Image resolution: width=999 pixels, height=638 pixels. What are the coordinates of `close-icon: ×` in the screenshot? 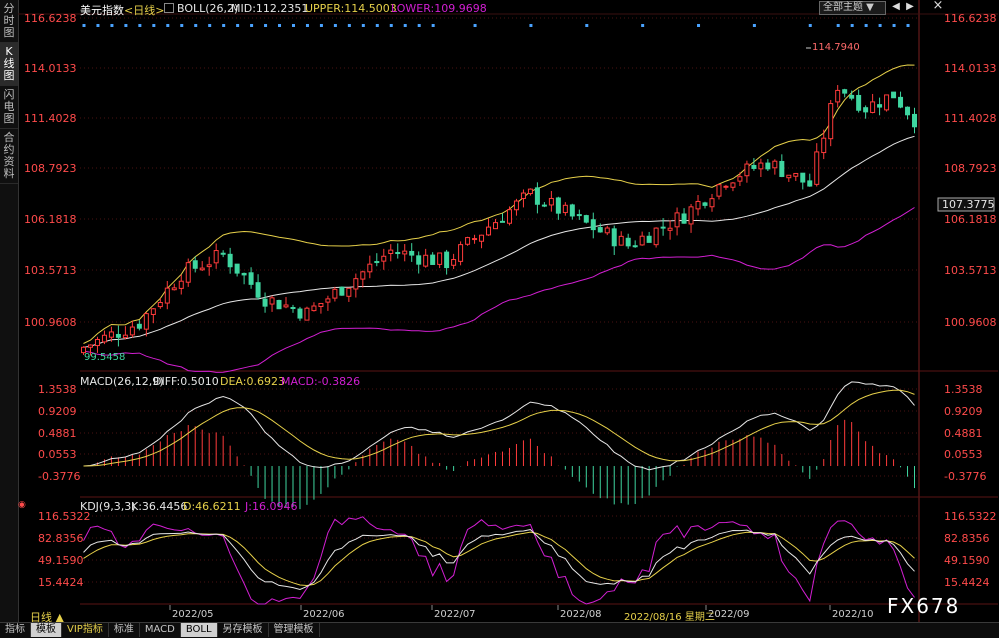 It's located at (938, 6).